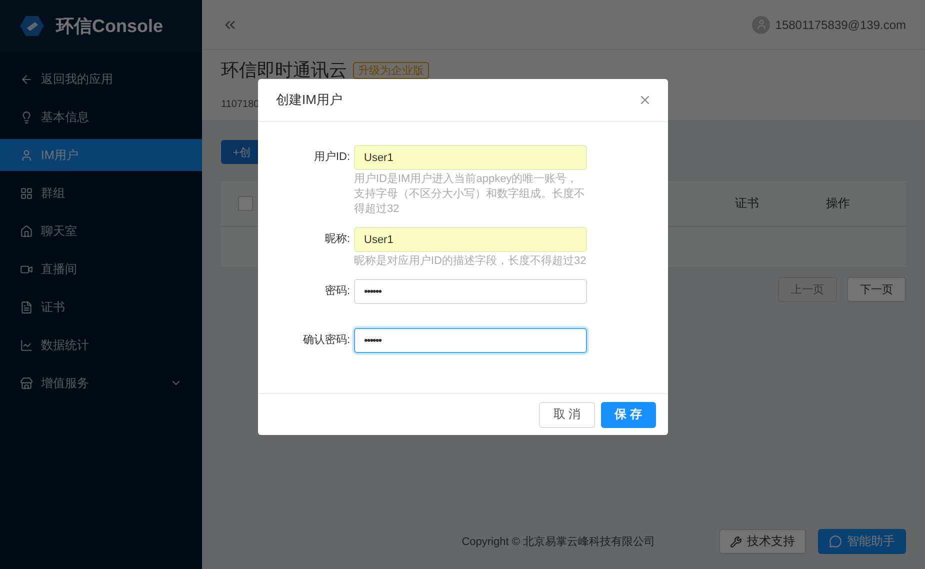  What do you see at coordinates (101, 383) in the screenshot?
I see `sidebar-item: 增值服务` at bounding box center [101, 383].